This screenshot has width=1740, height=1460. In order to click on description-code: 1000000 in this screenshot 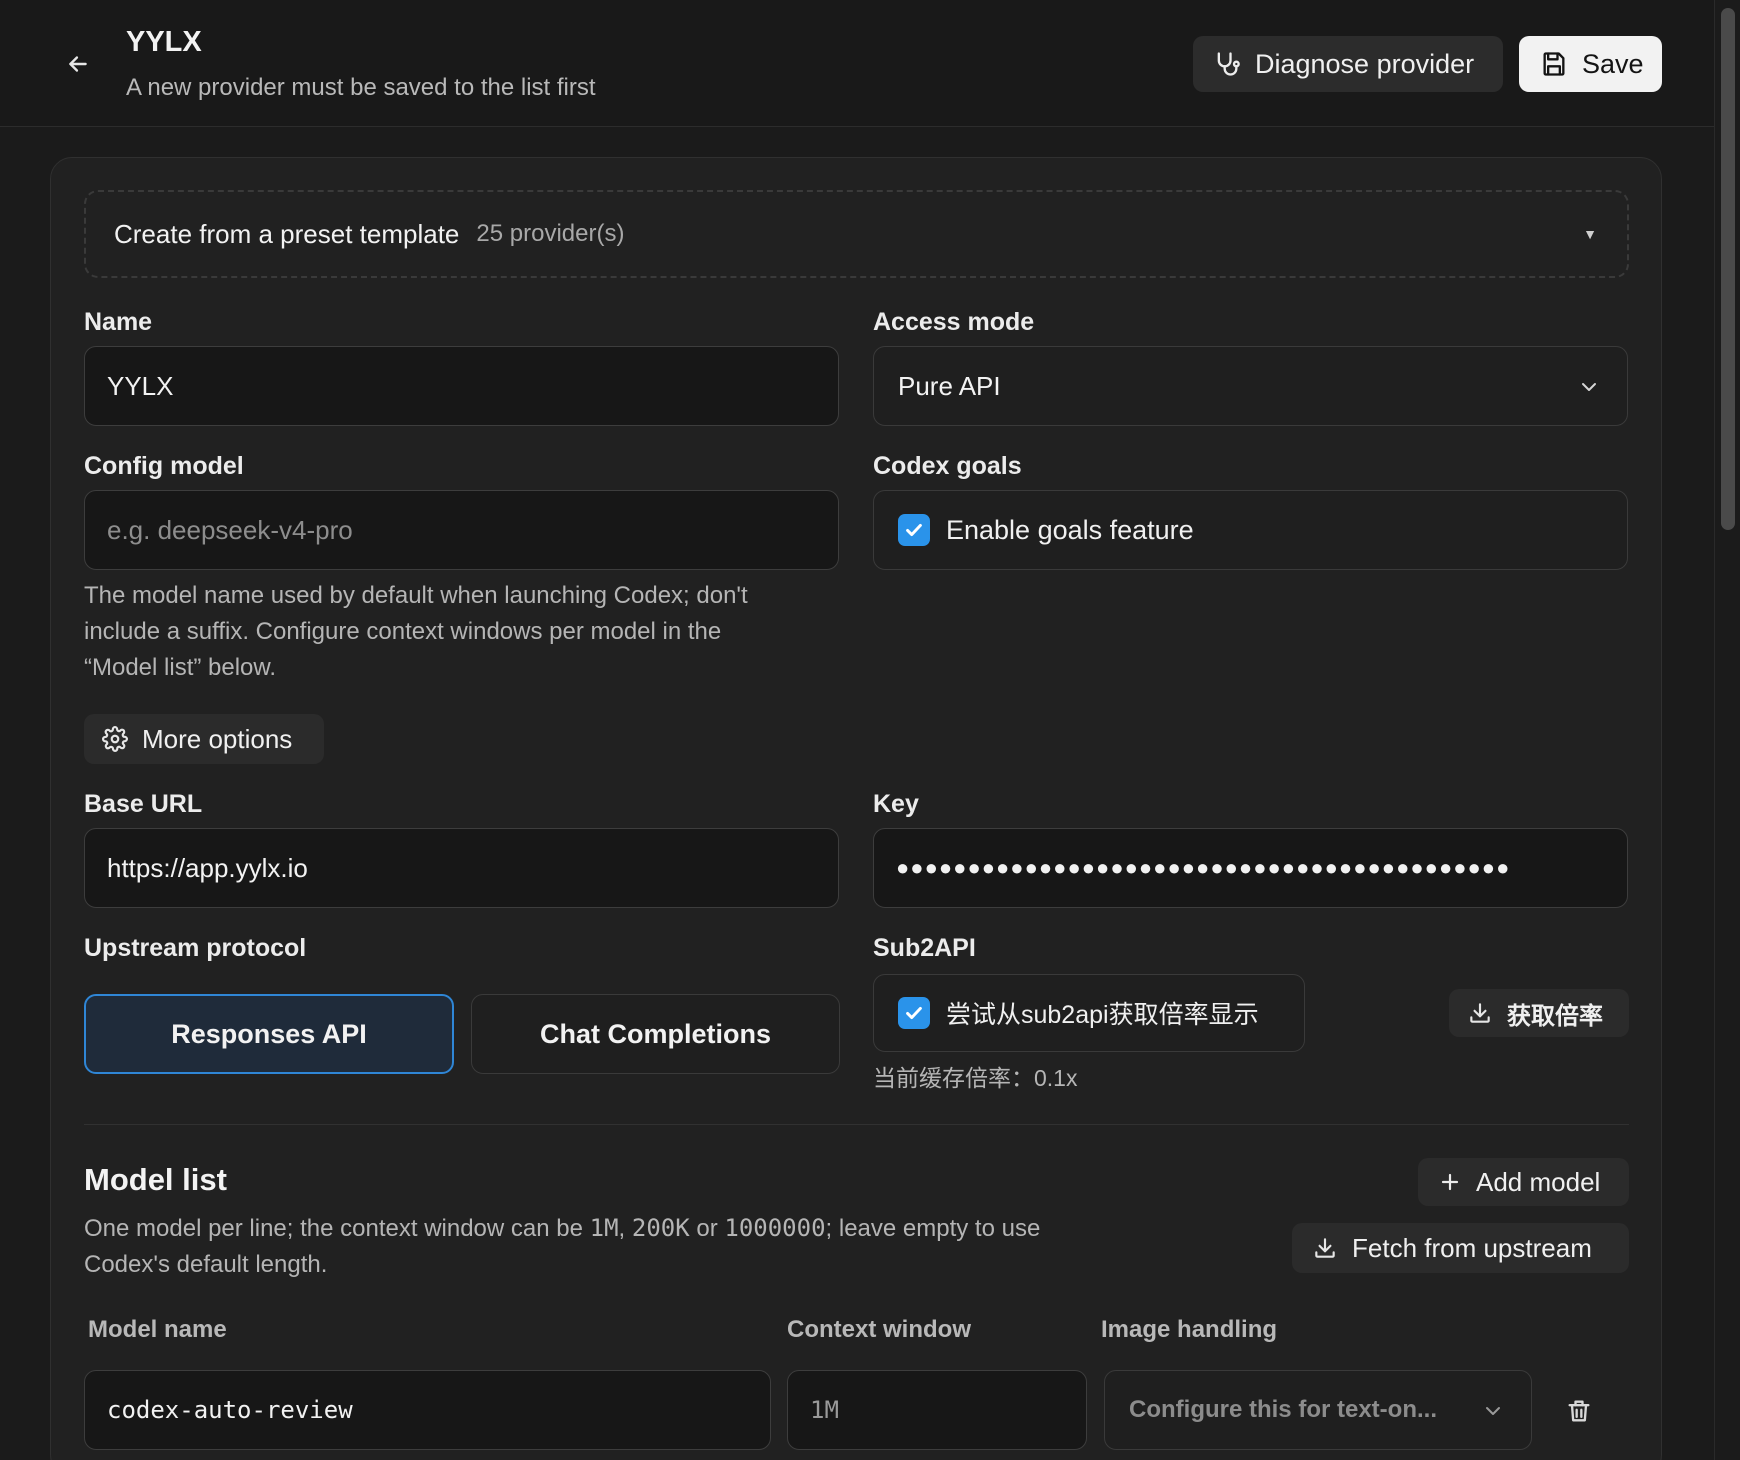, I will do `click(775, 1228)`.